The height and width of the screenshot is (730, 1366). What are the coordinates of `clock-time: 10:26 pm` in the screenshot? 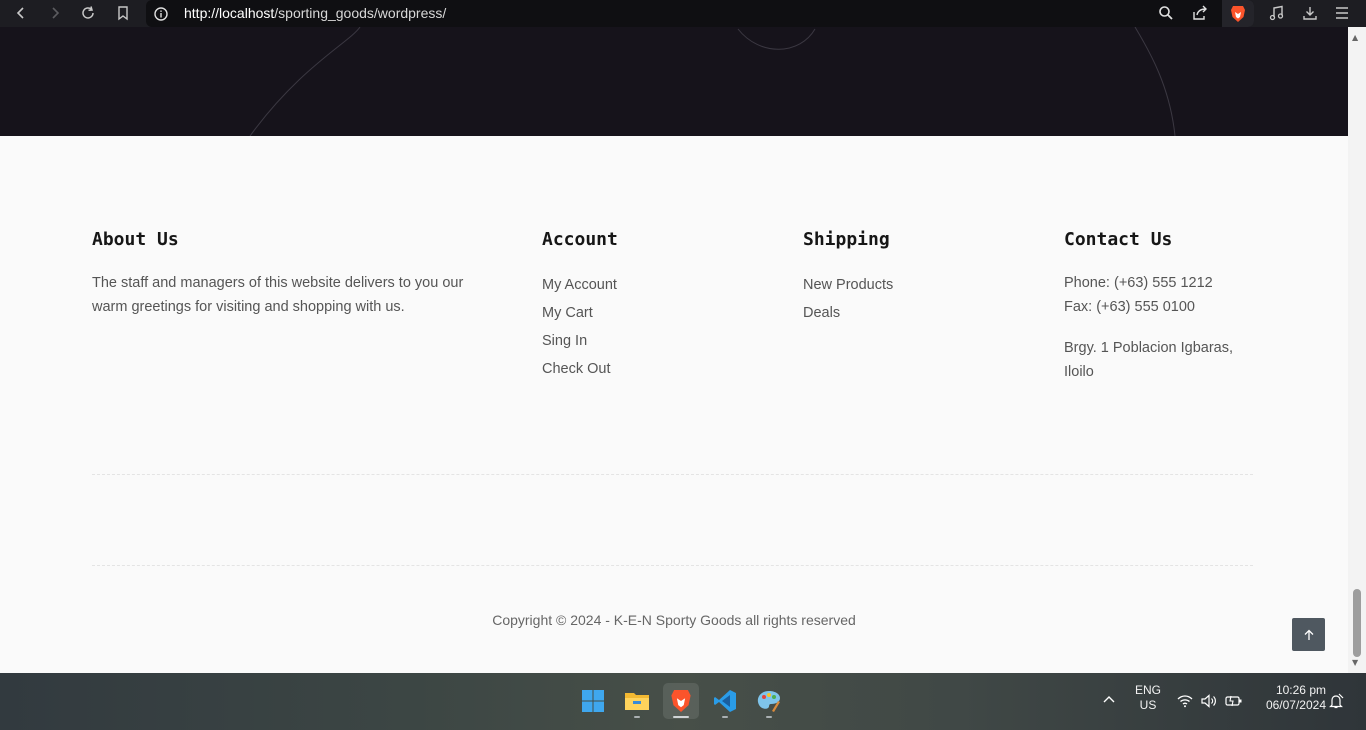 It's located at (1300, 690).